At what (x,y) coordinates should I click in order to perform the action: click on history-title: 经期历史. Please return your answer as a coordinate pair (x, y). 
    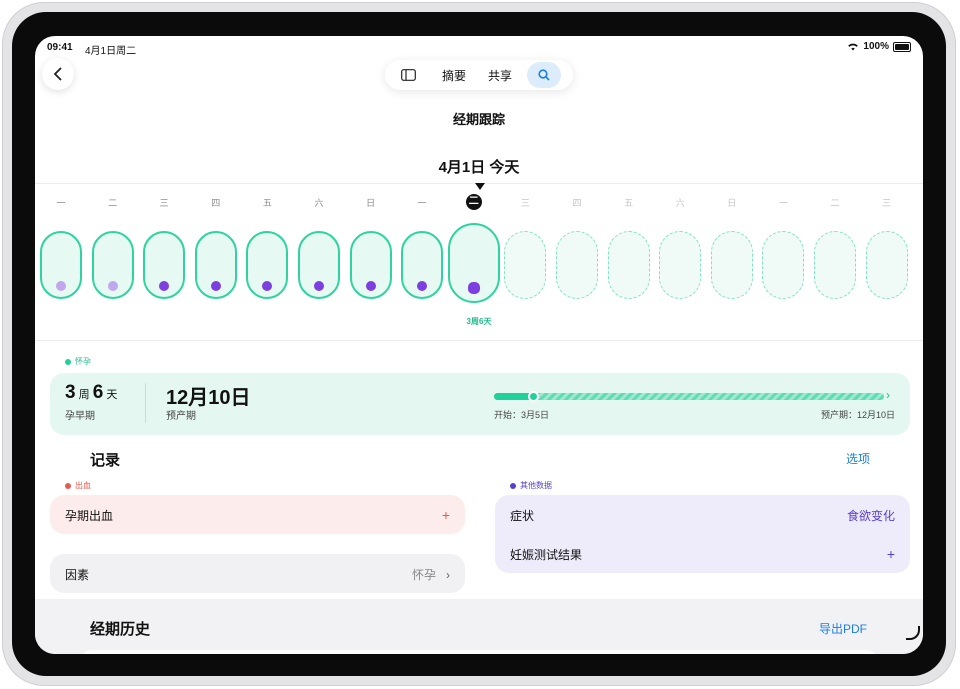
    Looking at the image, I should click on (120, 629).